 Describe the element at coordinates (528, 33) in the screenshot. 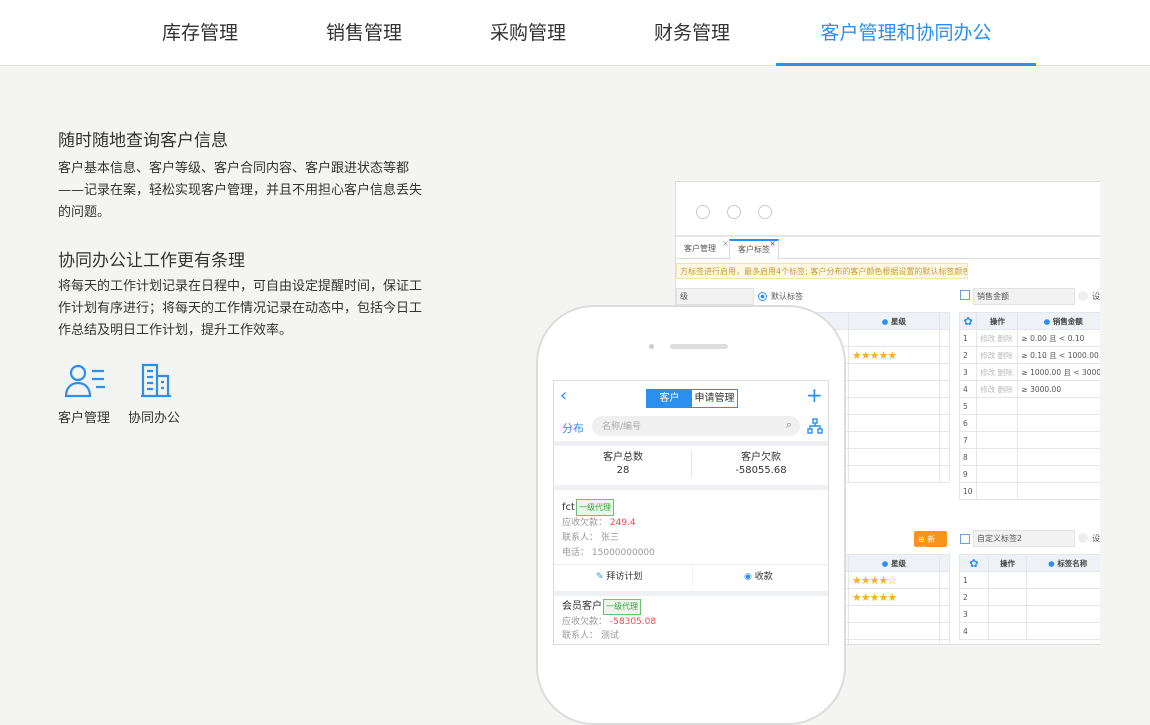

I see `tab-purchase: 采购管理` at that location.